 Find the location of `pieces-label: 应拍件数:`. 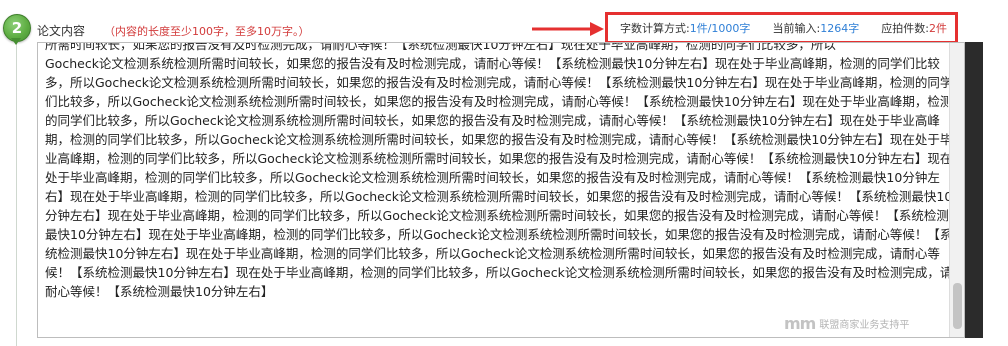

pieces-label: 应拍件数: is located at coordinates (905, 28).